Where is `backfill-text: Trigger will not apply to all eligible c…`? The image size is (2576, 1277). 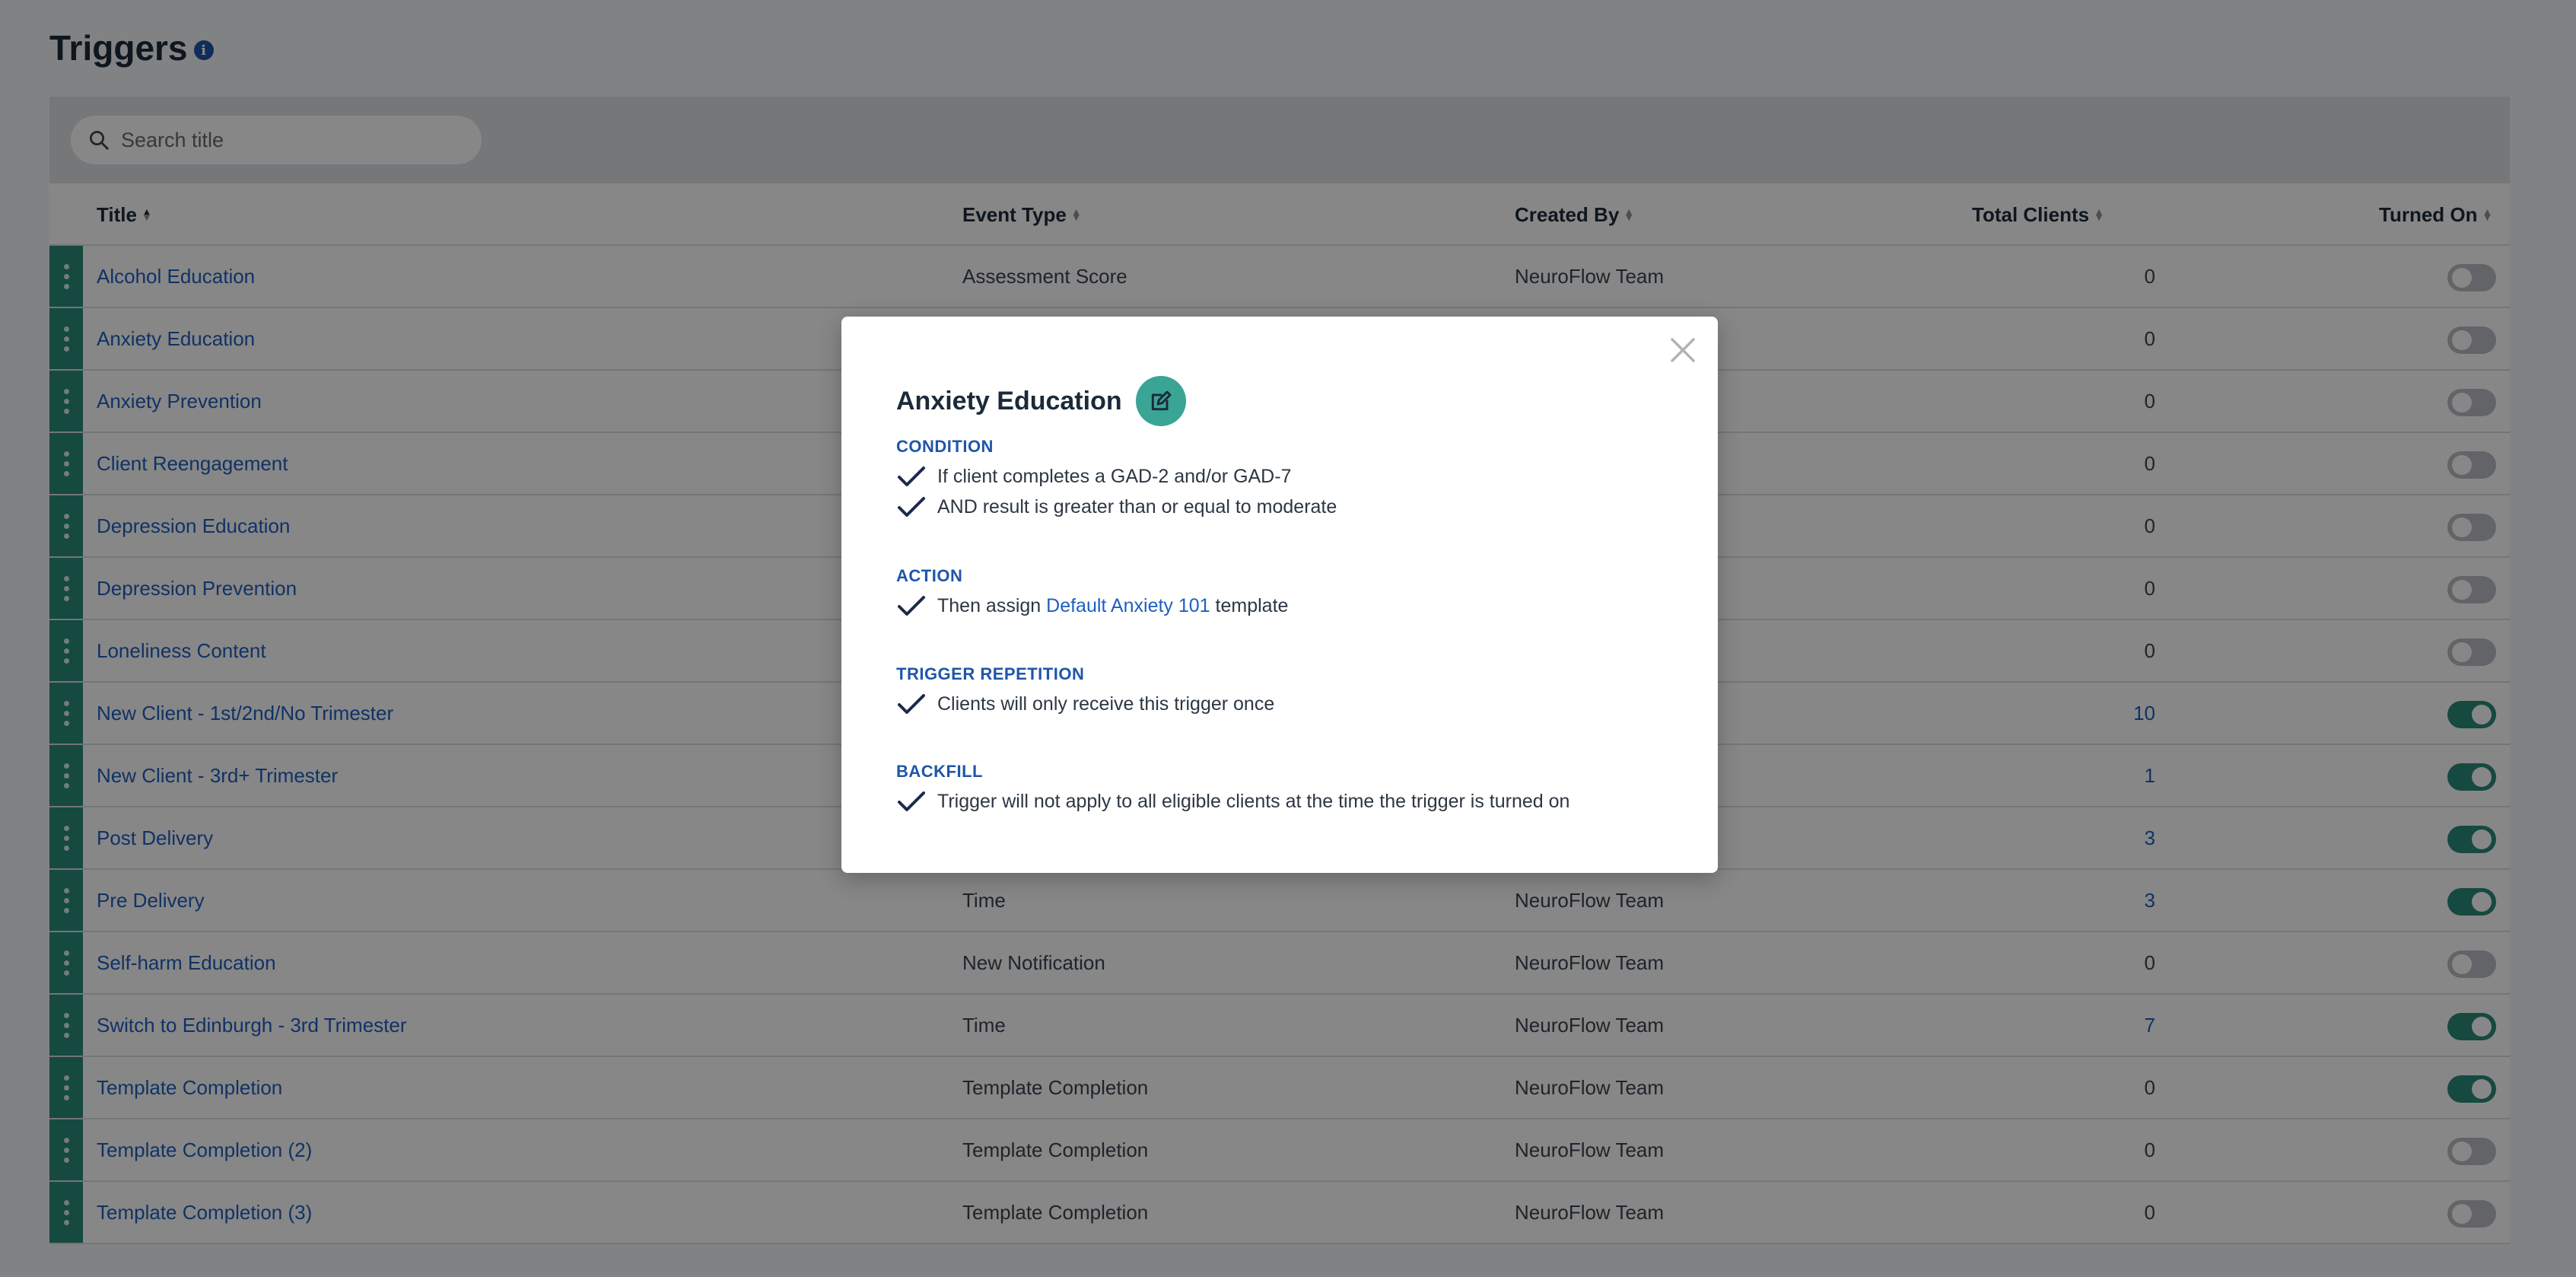 backfill-text: Trigger will not apply to all eligible c… is located at coordinates (1253, 801).